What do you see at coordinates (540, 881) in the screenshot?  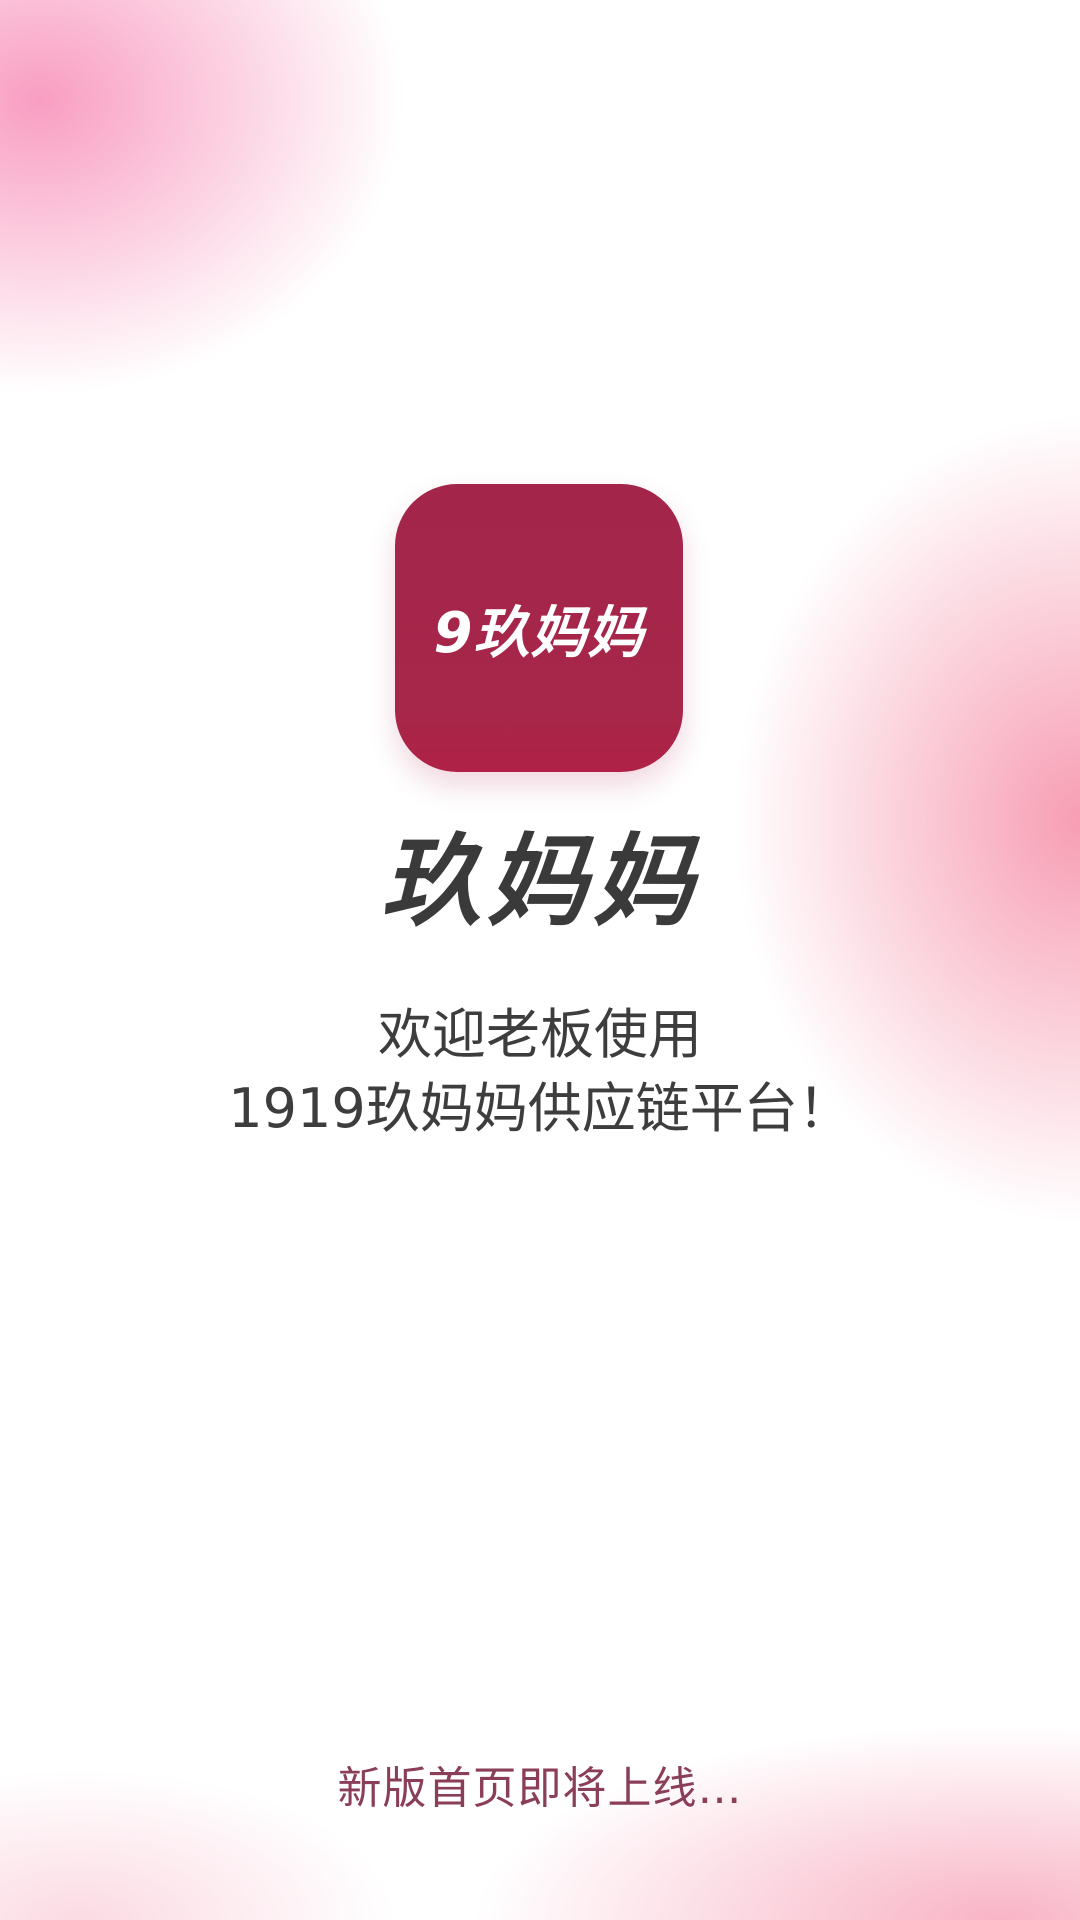 I see `brand-title: 玖妈妈` at bounding box center [540, 881].